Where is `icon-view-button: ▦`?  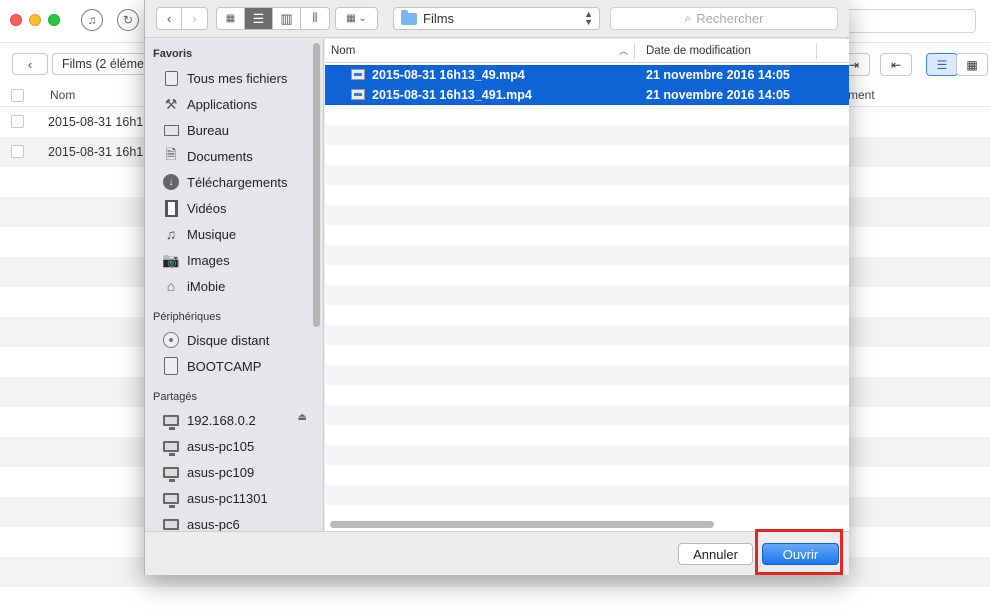
icon-view-button: ▦ is located at coordinates (231, 18).